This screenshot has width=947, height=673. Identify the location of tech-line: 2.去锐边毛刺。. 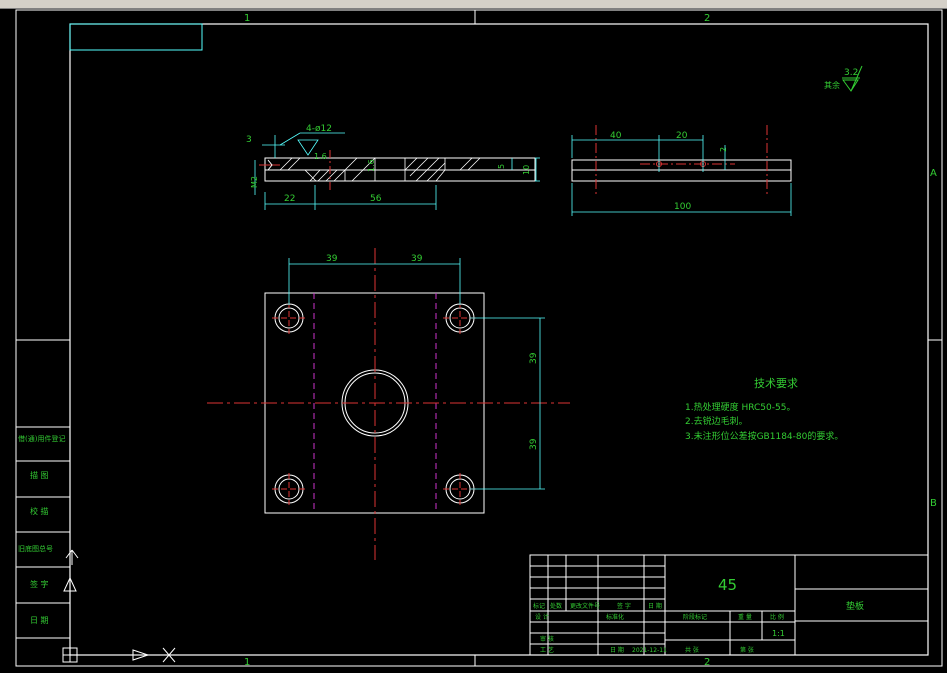
(716, 421).